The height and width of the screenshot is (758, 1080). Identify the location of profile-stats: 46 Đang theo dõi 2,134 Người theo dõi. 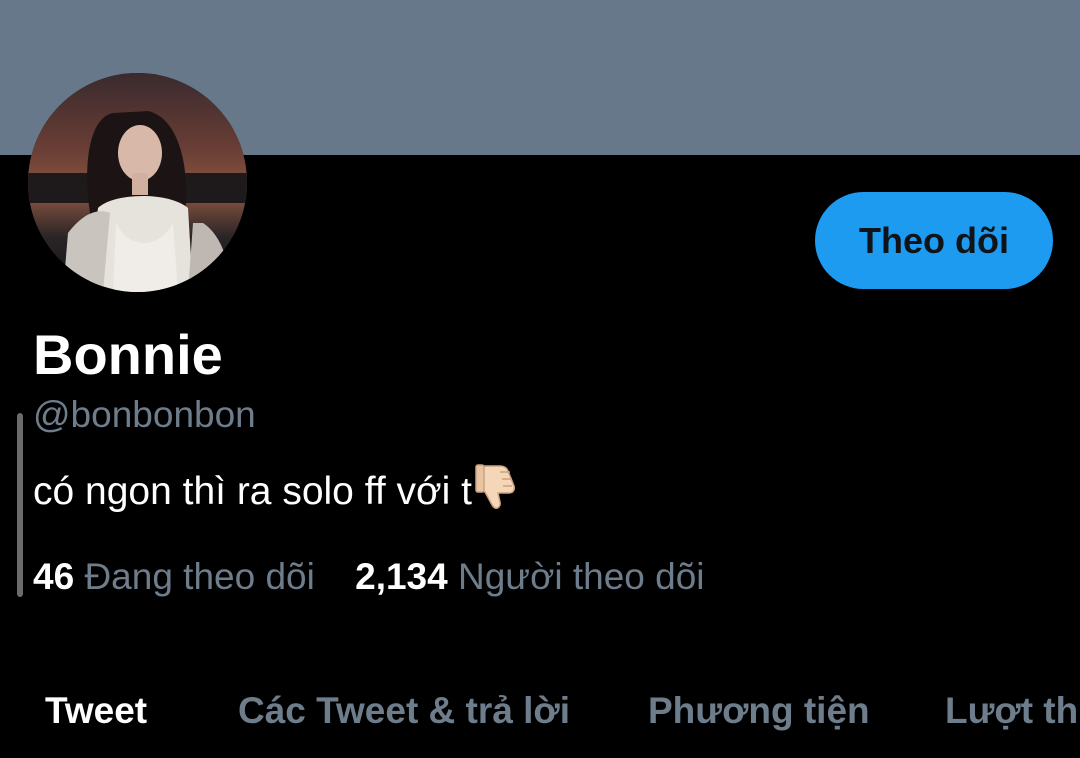
(369, 577).